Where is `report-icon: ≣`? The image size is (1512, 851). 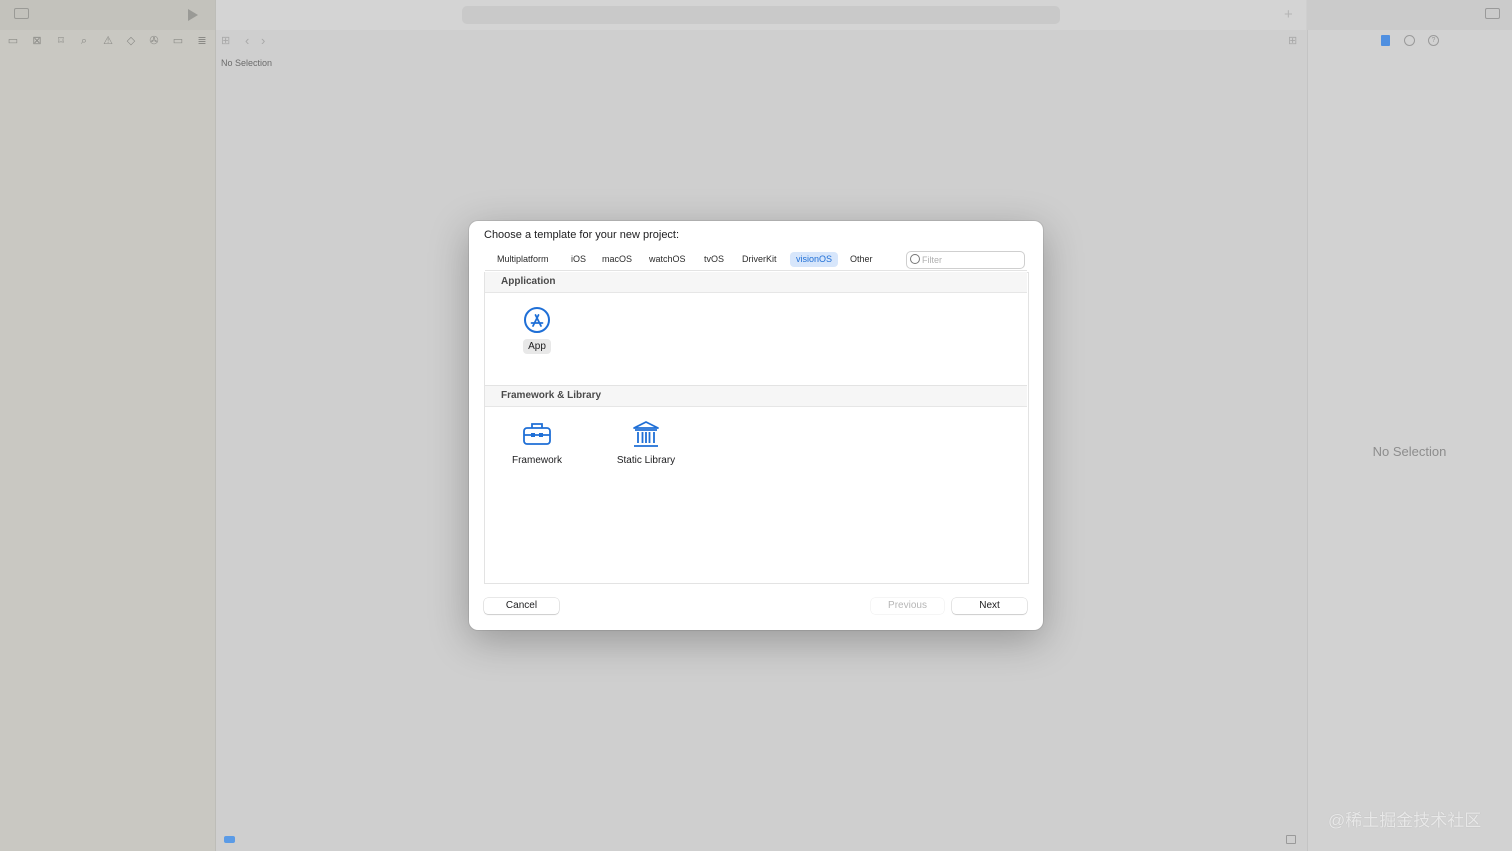 report-icon: ≣ is located at coordinates (202, 41).